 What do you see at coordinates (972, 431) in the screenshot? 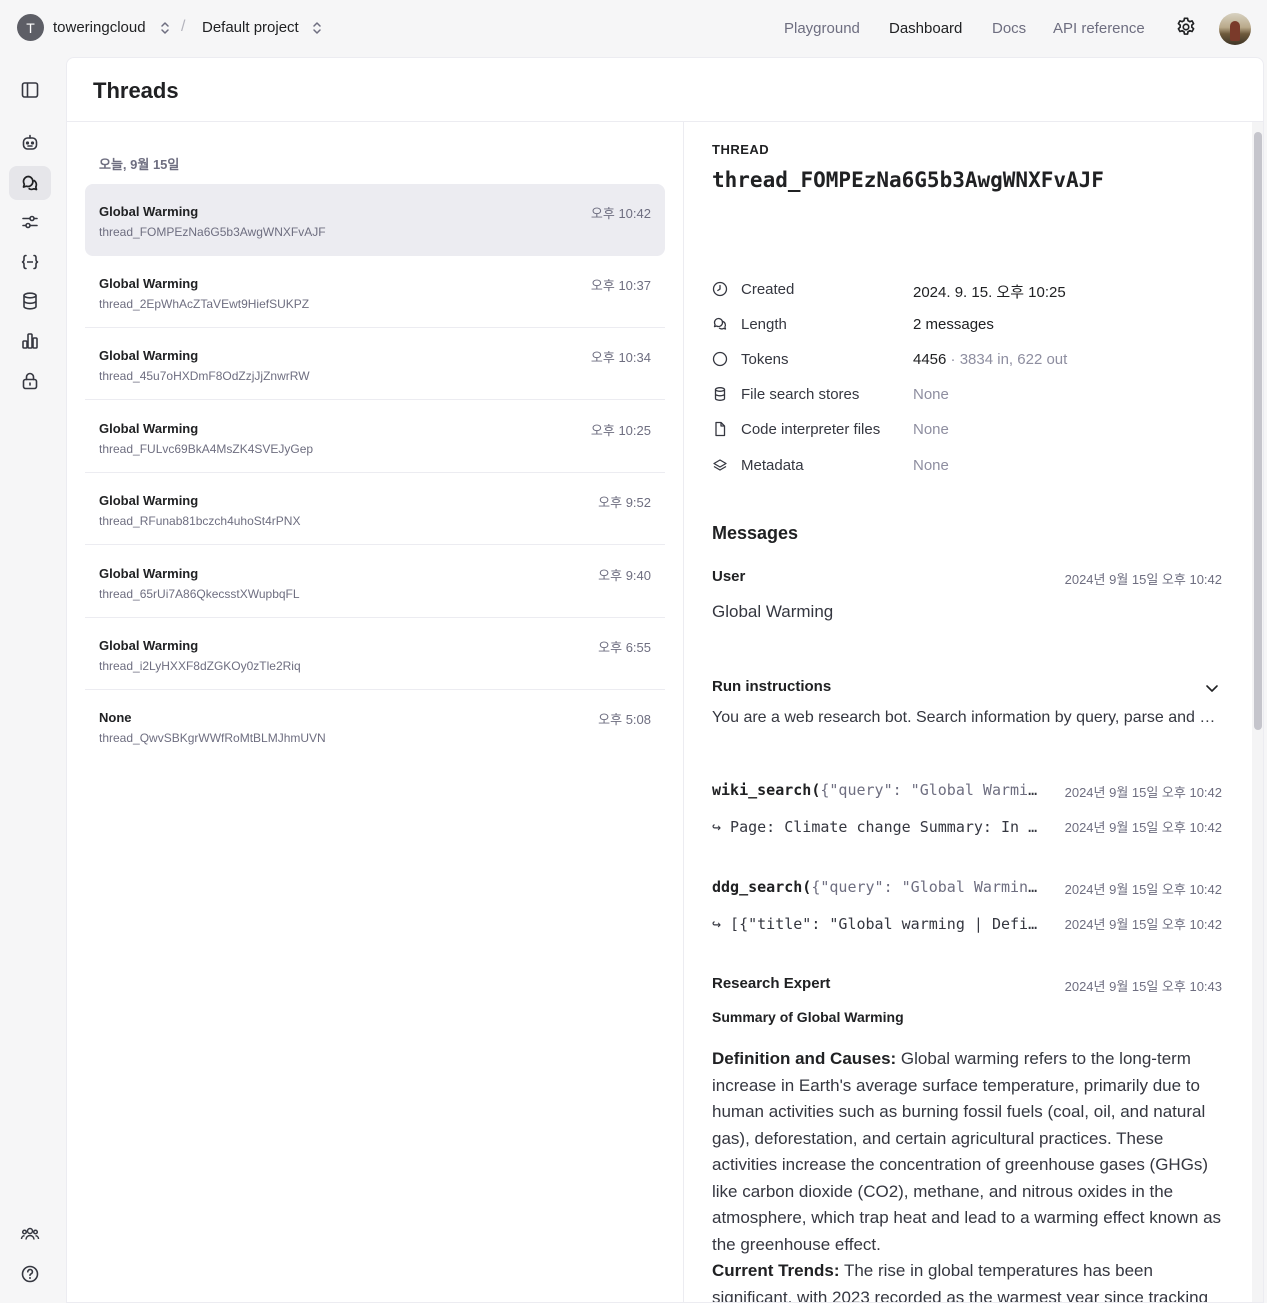
I see `prop-code-interpreter-files: Code interpreter files None` at bounding box center [972, 431].